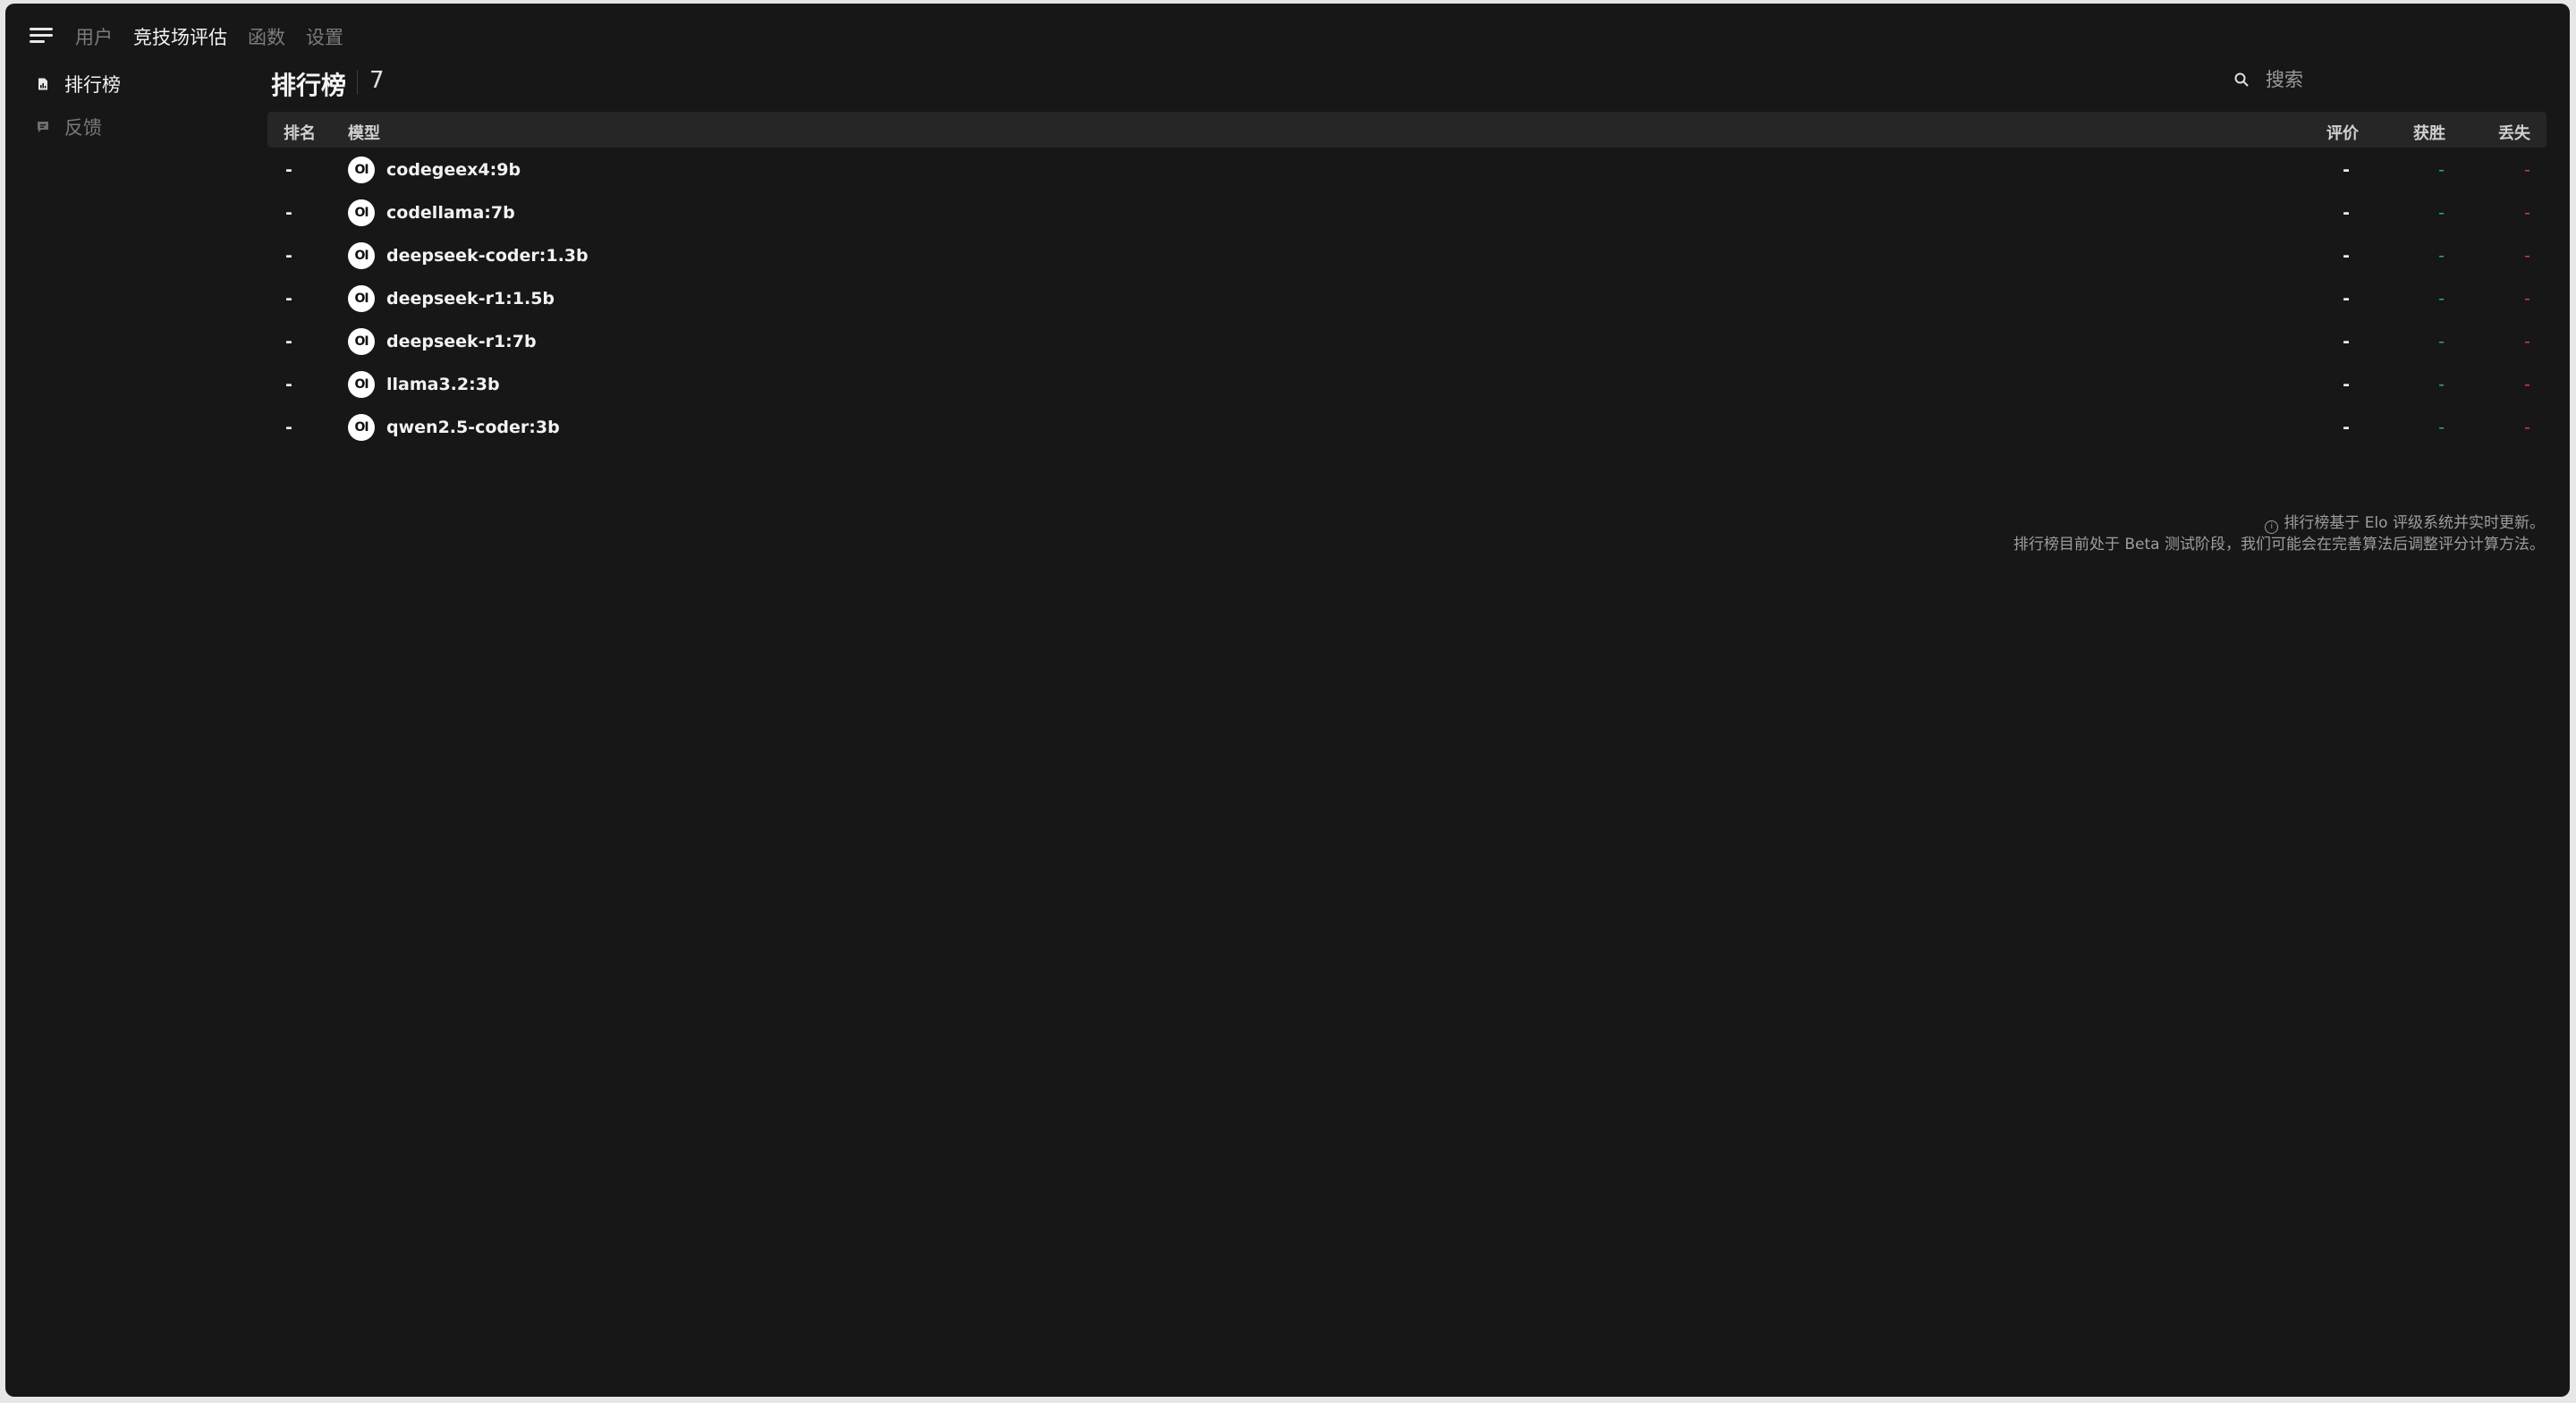  Describe the element at coordinates (324, 36) in the screenshot. I see `tab-settings: 设置` at that location.